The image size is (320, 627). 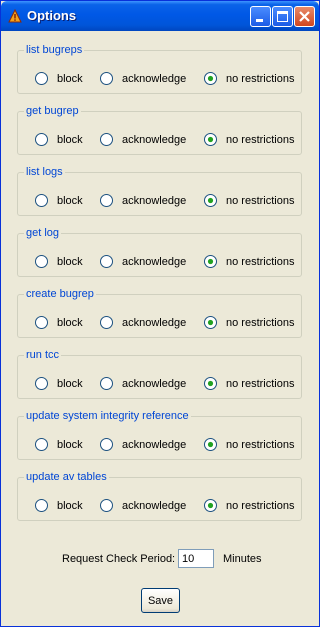 What do you see at coordinates (15, 15) in the screenshot?
I see `triangle-warning-icon` at bounding box center [15, 15].